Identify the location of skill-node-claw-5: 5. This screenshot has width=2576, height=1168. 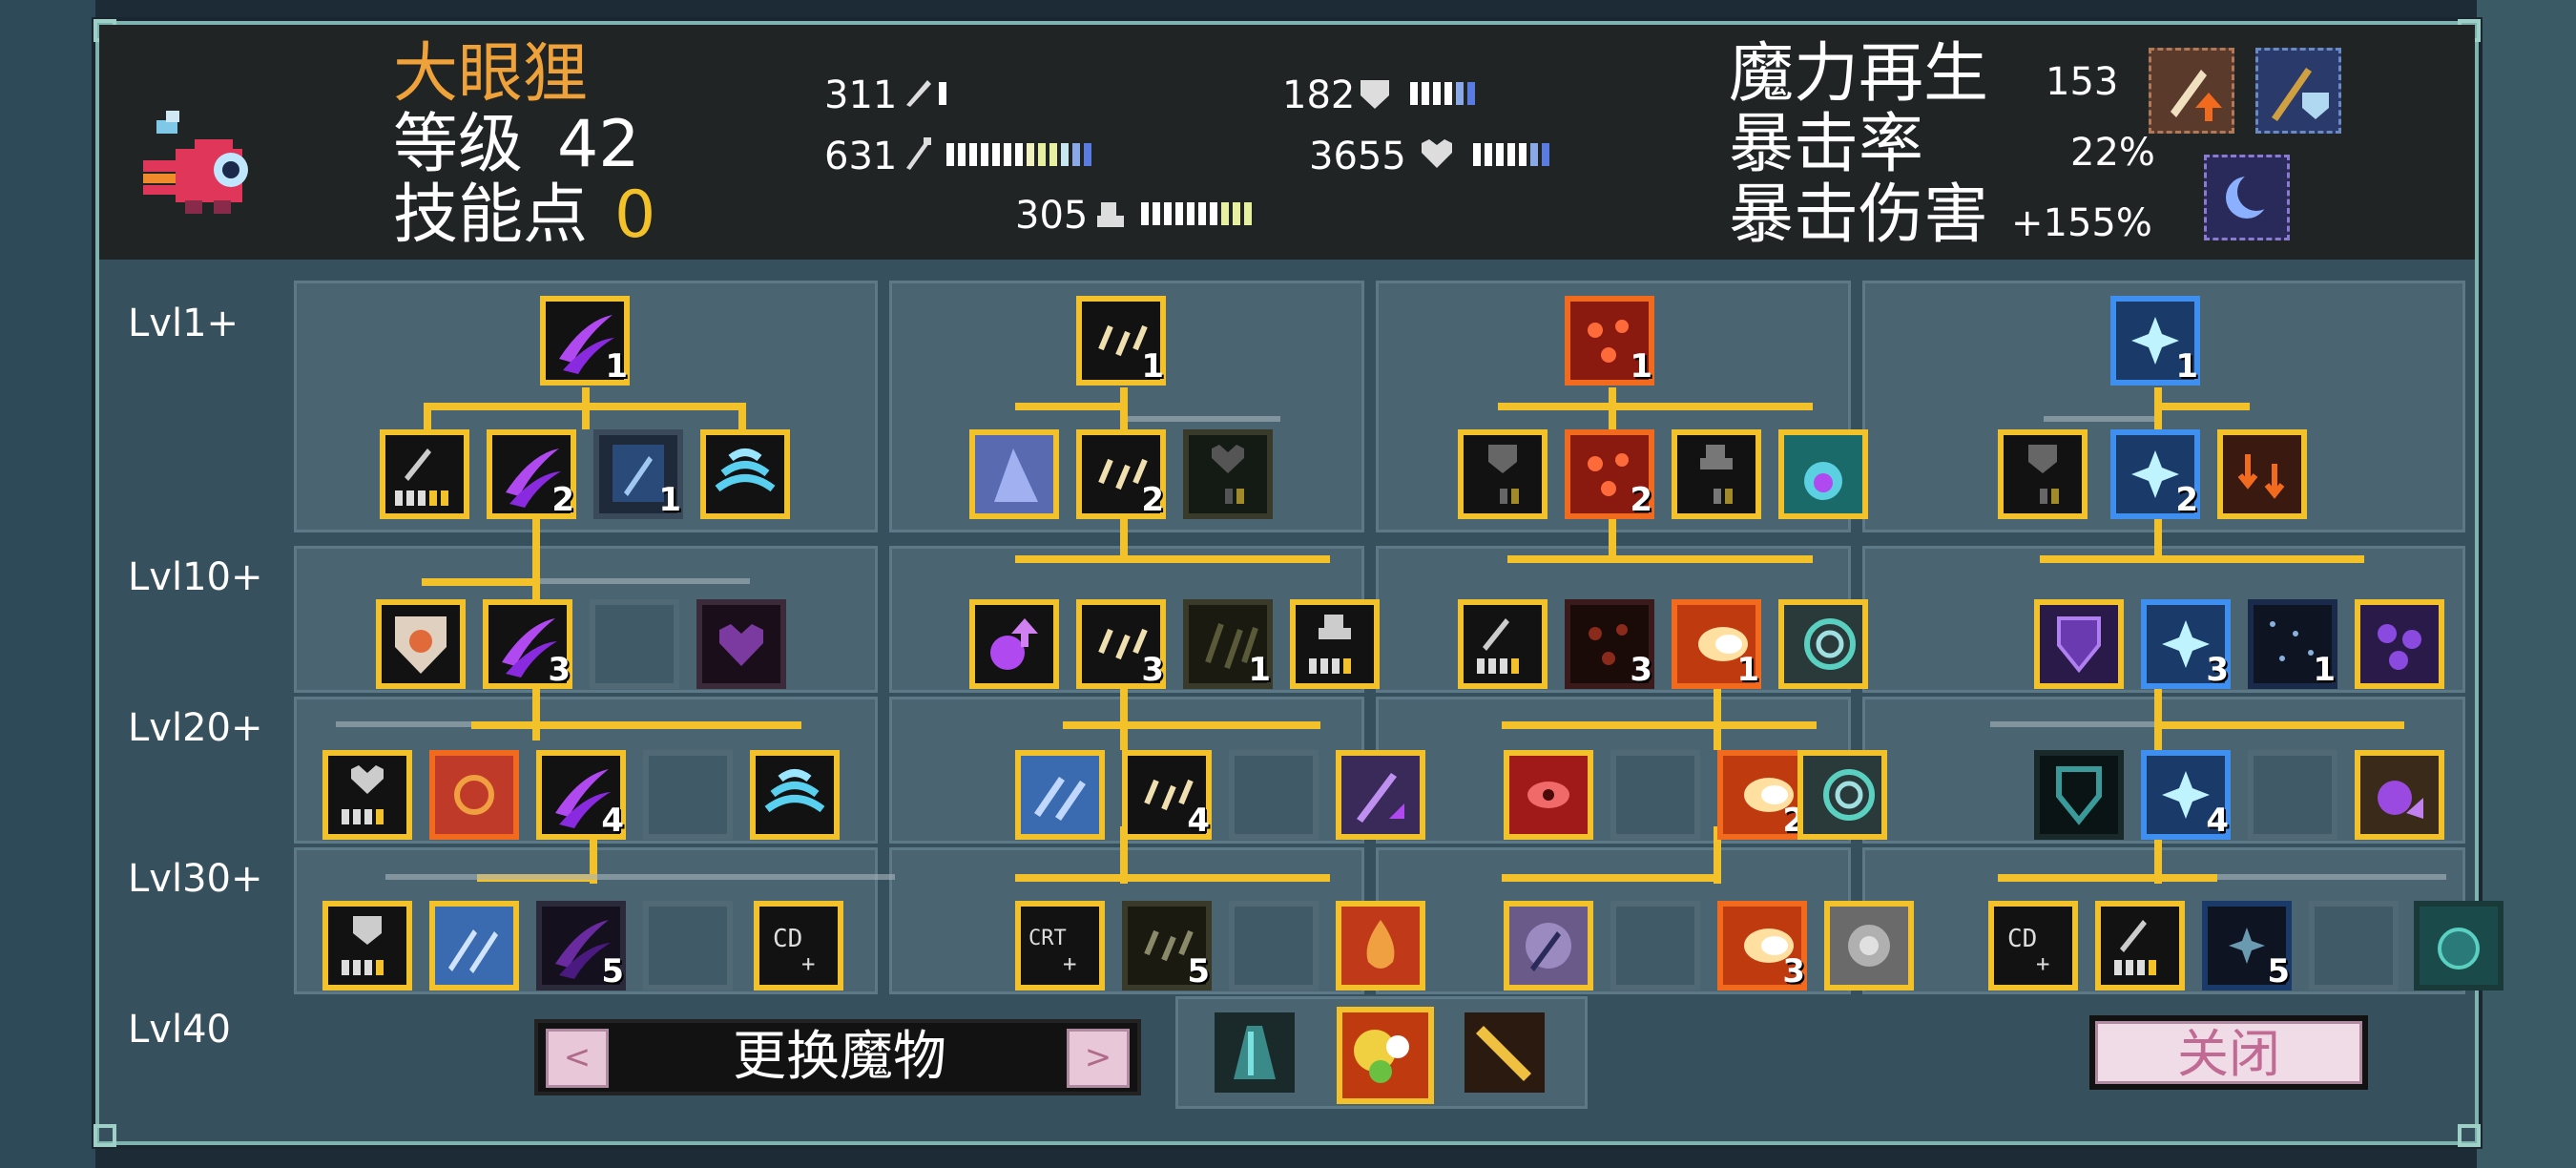
(581, 946).